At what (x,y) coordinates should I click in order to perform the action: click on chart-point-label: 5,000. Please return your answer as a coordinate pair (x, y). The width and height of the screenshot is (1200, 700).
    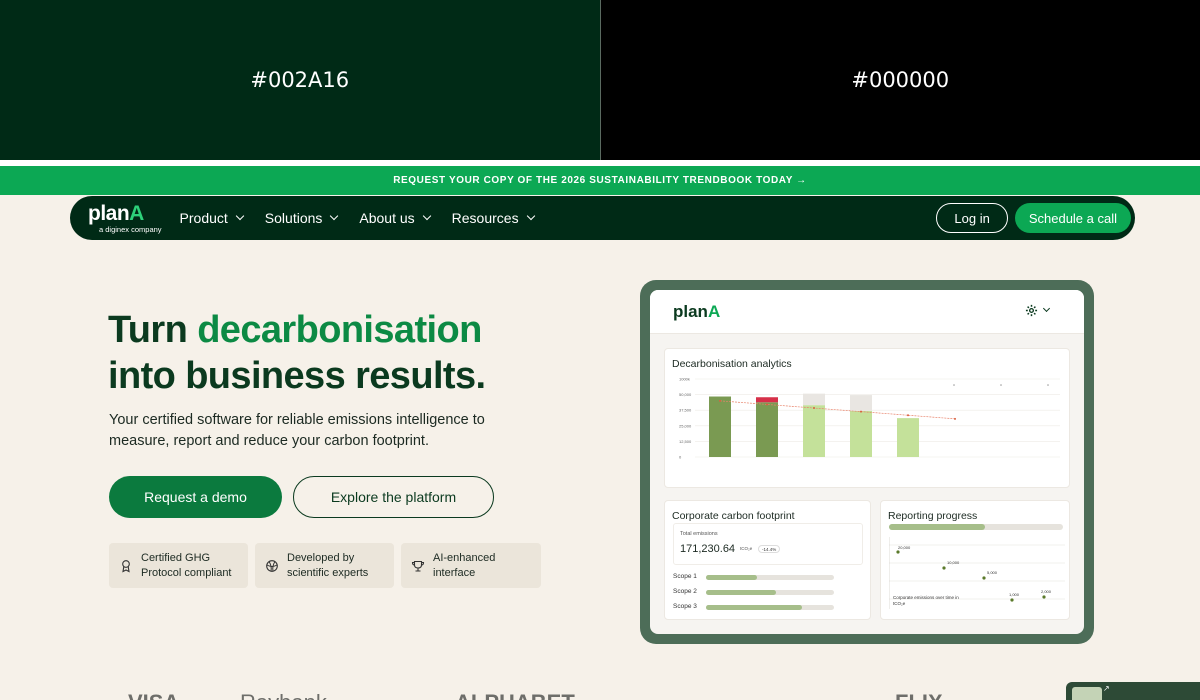
    Looking at the image, I should click on (992, 572).